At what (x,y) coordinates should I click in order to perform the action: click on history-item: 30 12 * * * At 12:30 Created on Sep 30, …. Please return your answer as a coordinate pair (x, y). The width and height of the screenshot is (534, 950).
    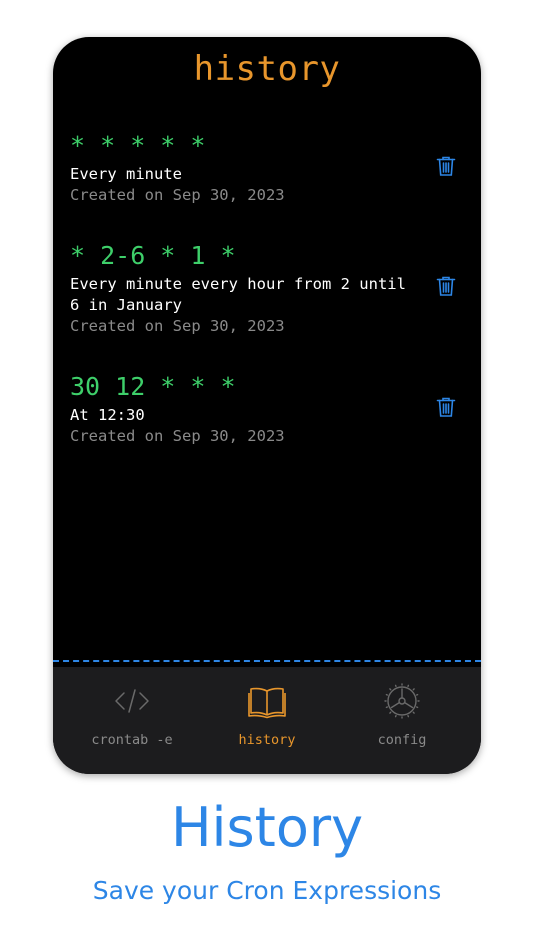
    Looking at the image, I should click on (267, 408).